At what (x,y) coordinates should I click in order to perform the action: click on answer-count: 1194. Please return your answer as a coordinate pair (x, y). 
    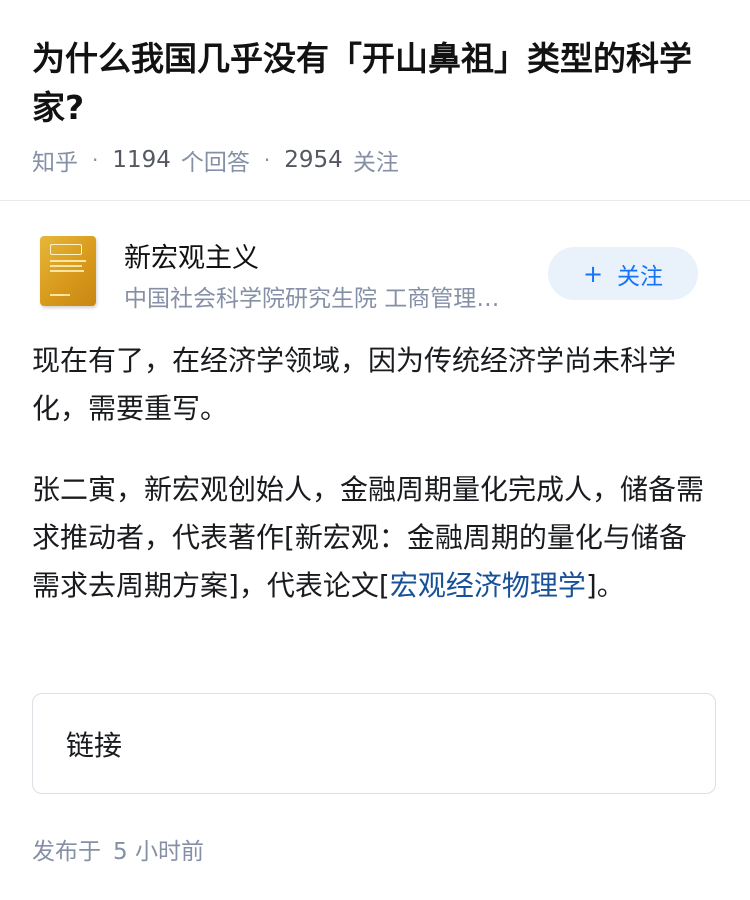
    Looking at the image, I should click on (141, 160).